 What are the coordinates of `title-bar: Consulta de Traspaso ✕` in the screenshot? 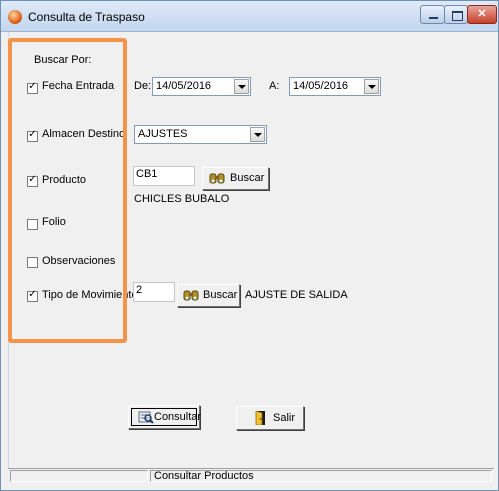 It's located at (249, 16).